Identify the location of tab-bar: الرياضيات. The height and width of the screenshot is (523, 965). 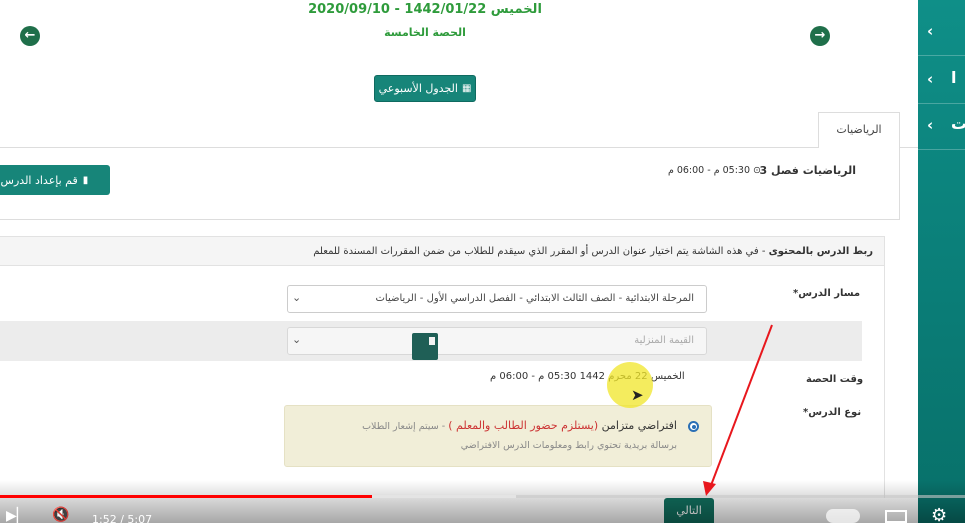
(459, 130).